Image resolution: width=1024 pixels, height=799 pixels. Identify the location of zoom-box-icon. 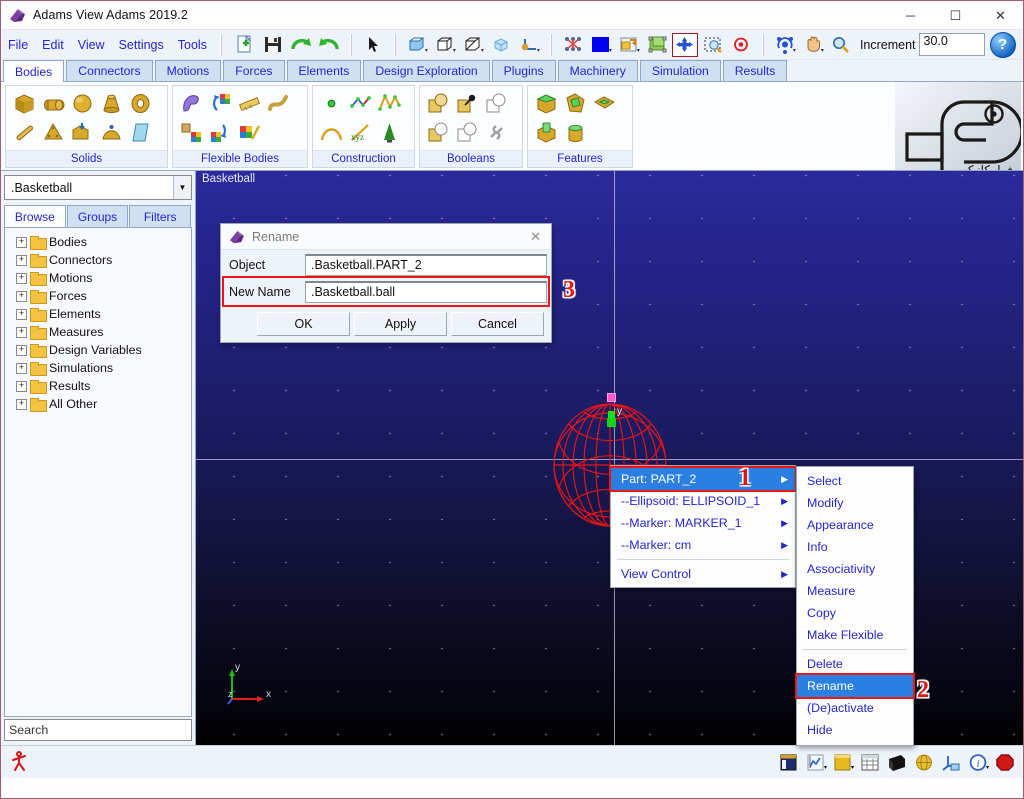
(713, 45).